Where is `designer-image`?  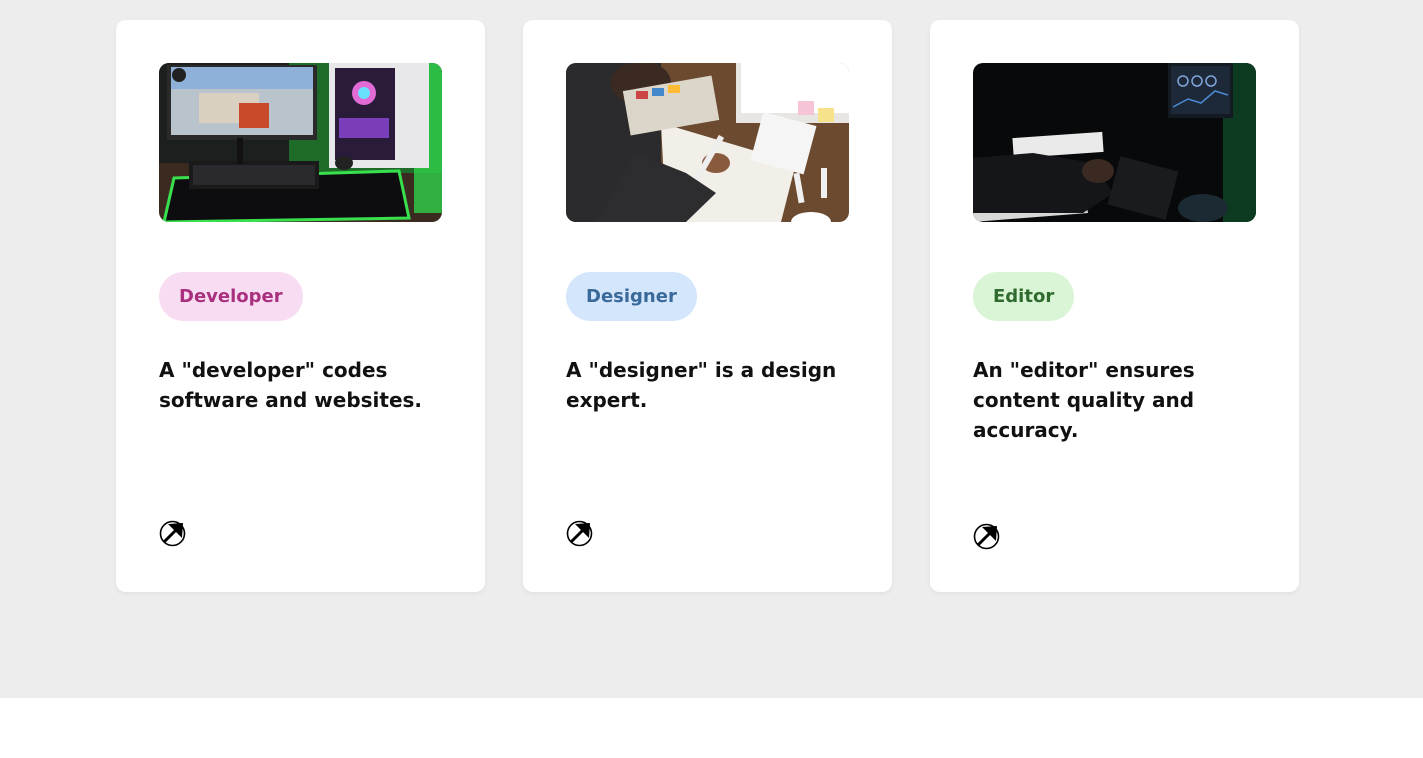
designer-image is located at coordinates (707, 142).